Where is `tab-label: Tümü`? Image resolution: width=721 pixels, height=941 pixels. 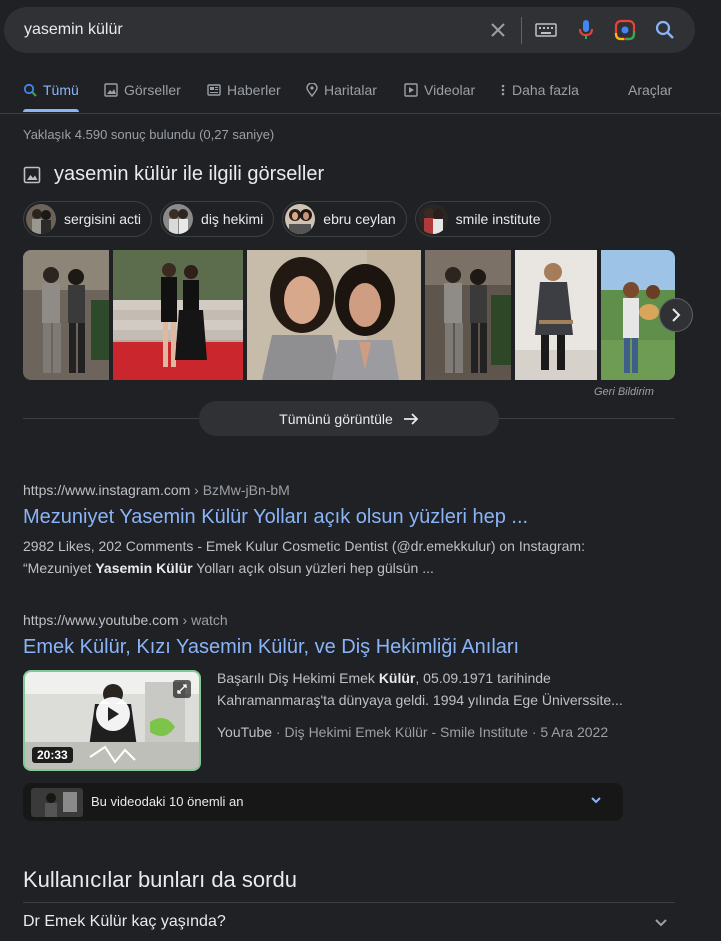 tab-label: Tümü is located at coordinates (61, 90).